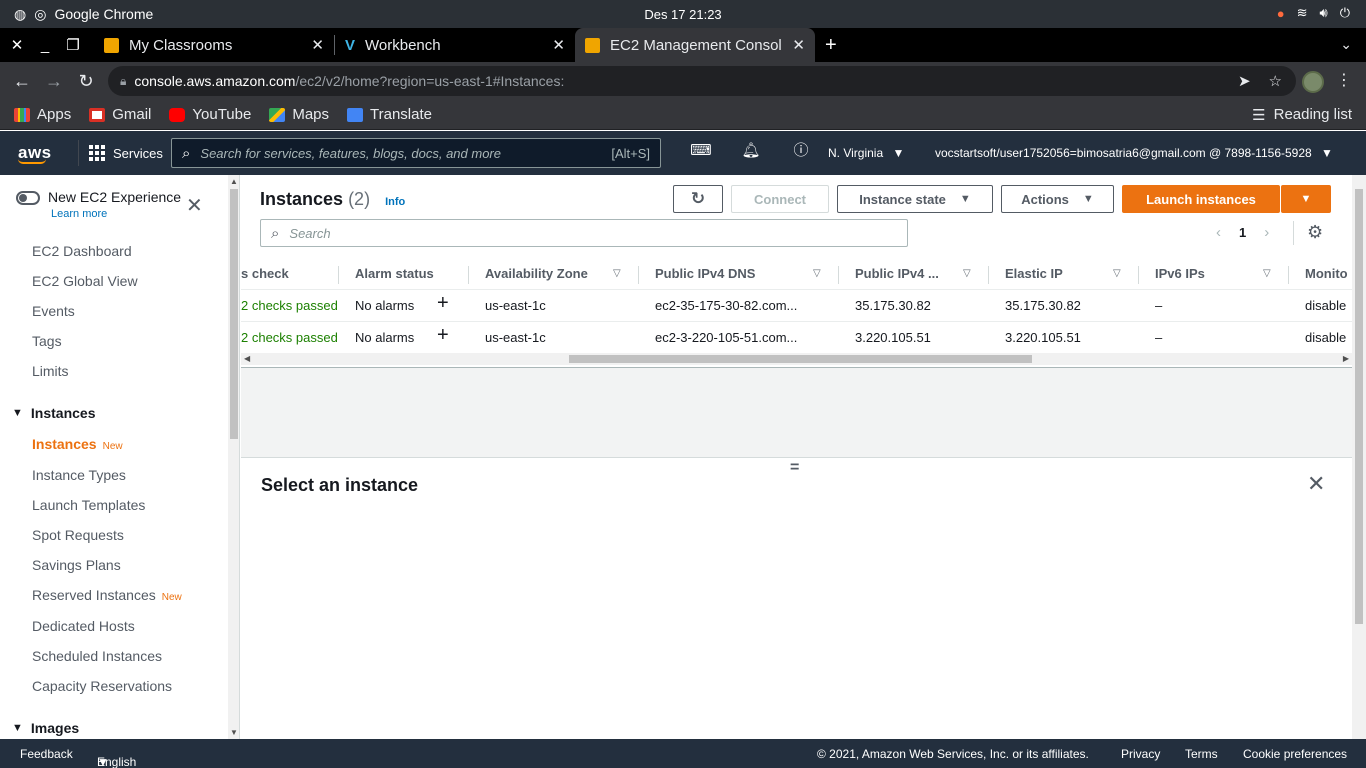  What do you see at coordinates (47, 341) in the screenshot?
I see `nav-item-tags: Tags` at bounding box center [47, 341].